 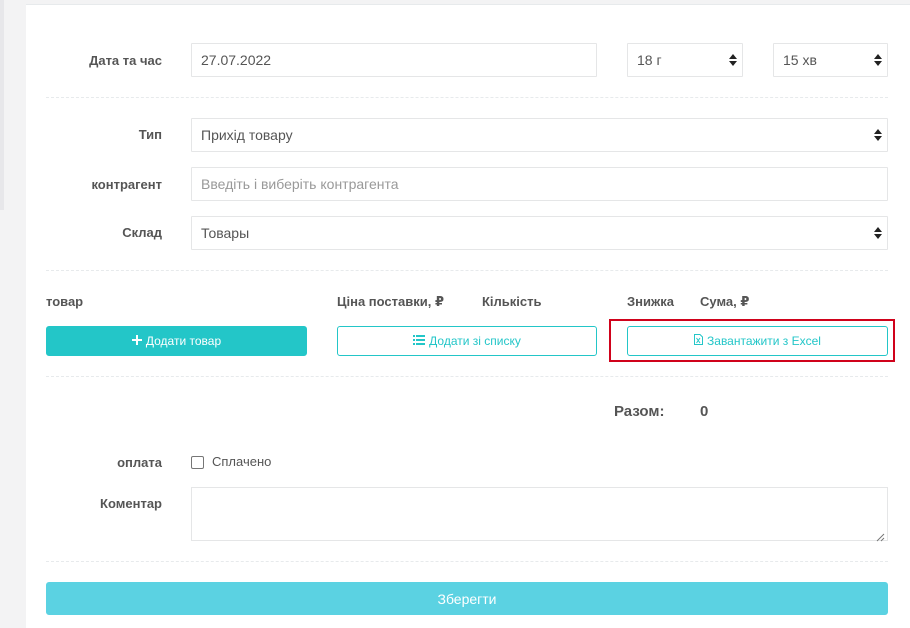 What do you see at coordinates (539, 514) in the screenshot?
I see `comment-textarea` at bounding box center [539, 514].